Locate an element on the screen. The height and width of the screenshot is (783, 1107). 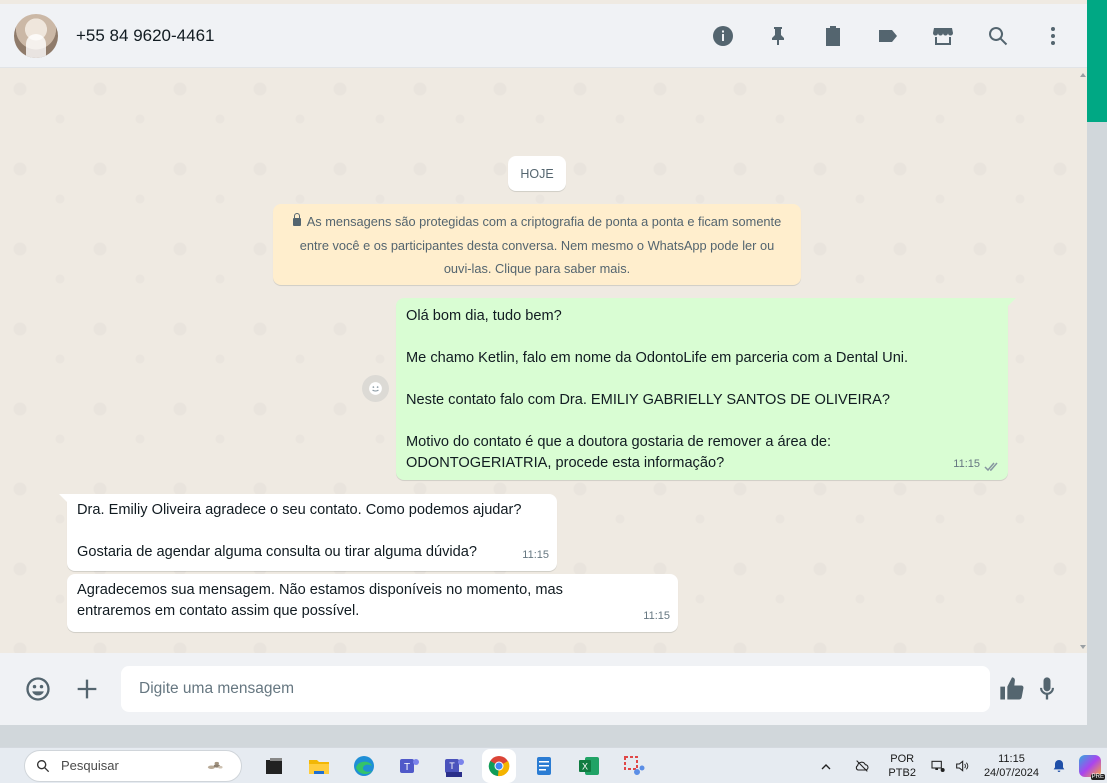
taskbar-search: Pesquisar is located at coordinates (133, 765).